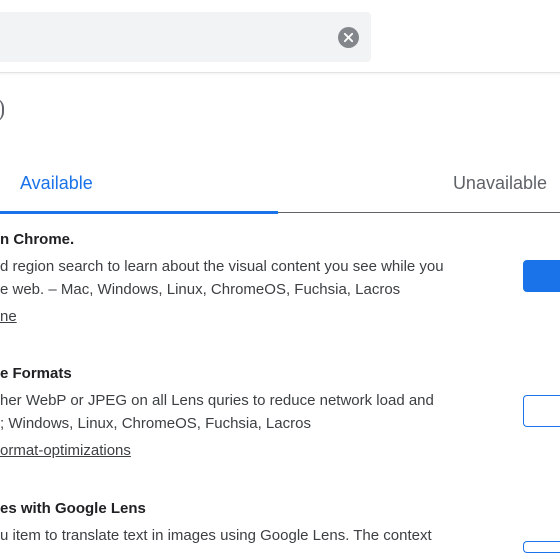  I want to click on experiment-permalink: ne, so click(8, 316).